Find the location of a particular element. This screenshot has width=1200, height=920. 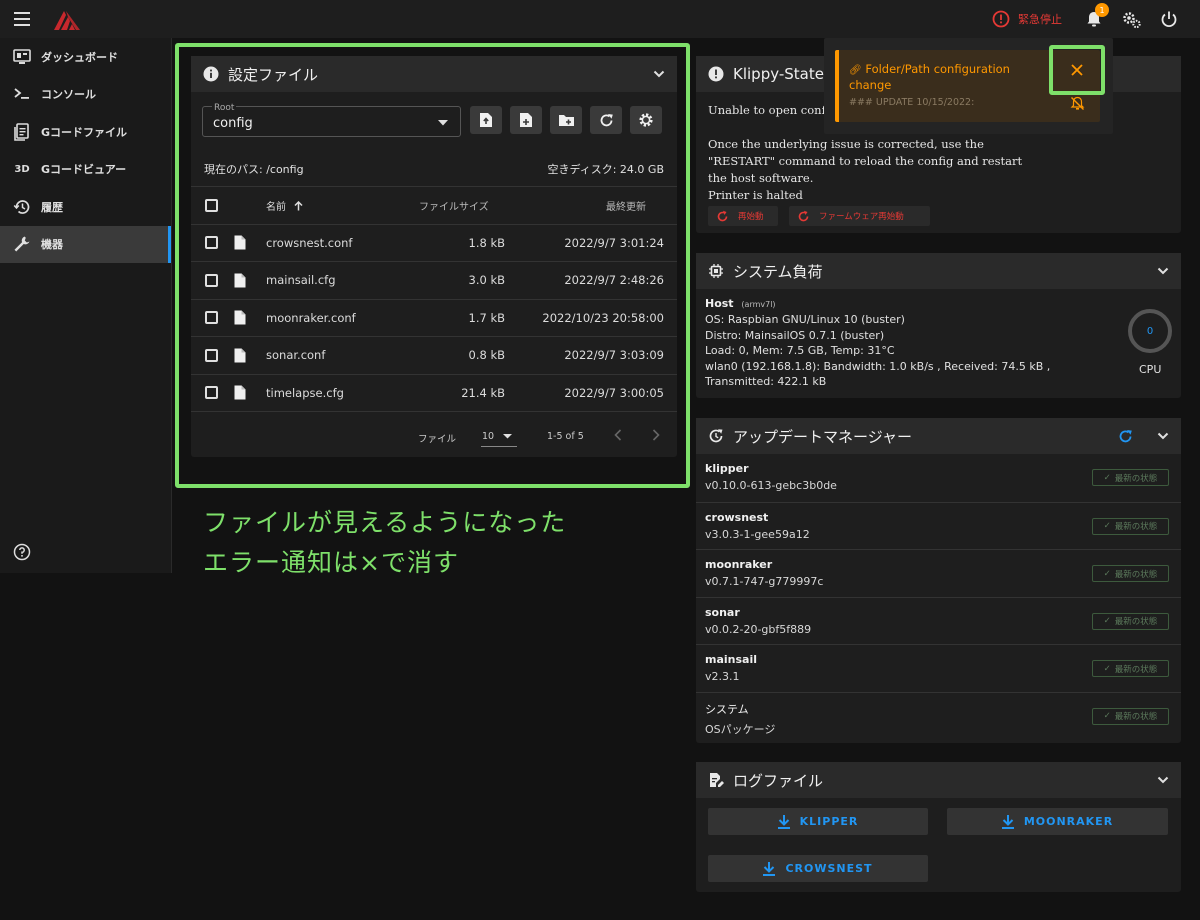

sidebar-item-label: Gコードファイル is located at coordinates (84, 132).